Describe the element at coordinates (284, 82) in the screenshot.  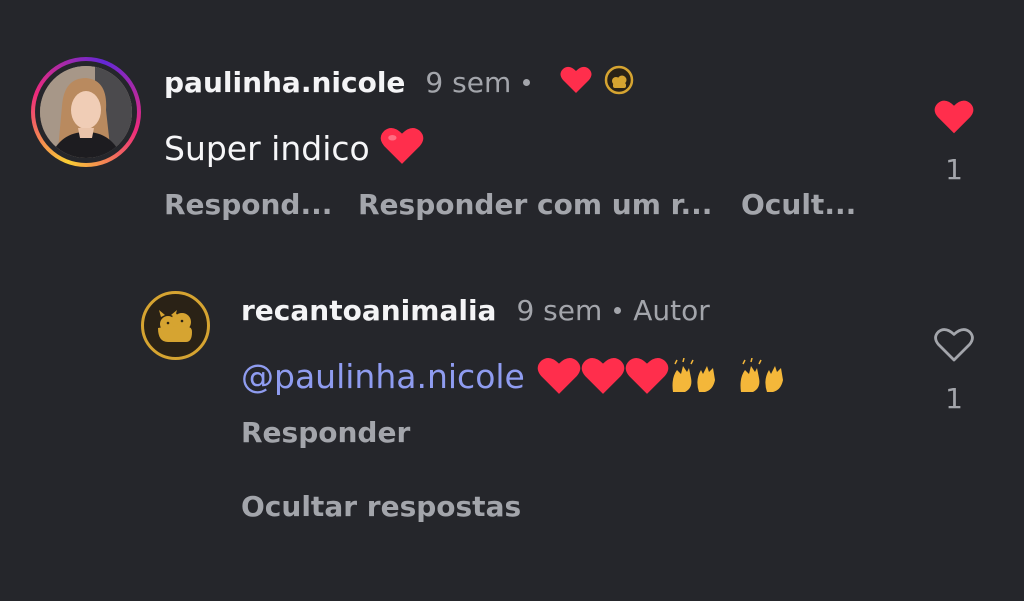
I see `comment-username: paulinha.nicole` at that location.